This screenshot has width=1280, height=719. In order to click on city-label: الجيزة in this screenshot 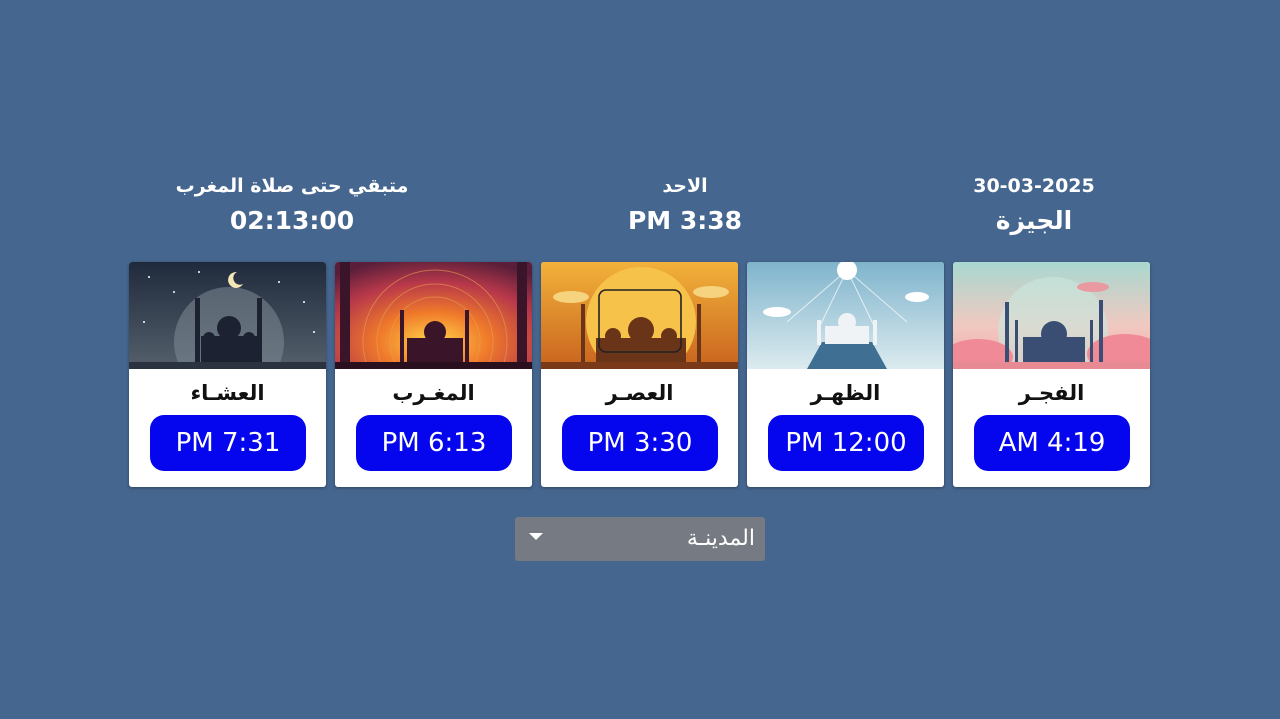, I will do `click(1034, 220)`.